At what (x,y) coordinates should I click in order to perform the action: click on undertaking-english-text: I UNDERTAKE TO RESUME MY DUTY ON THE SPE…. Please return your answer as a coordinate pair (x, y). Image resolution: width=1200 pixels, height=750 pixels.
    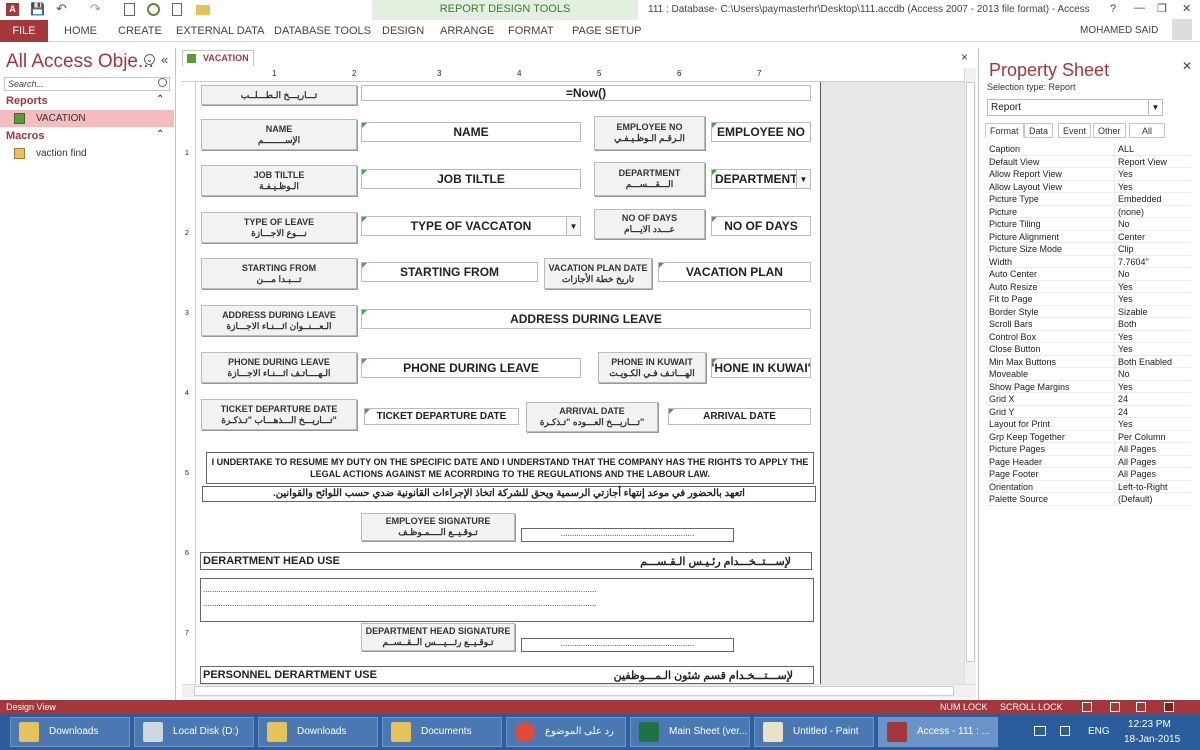
    Looking at the image, I should click on (510, 468).